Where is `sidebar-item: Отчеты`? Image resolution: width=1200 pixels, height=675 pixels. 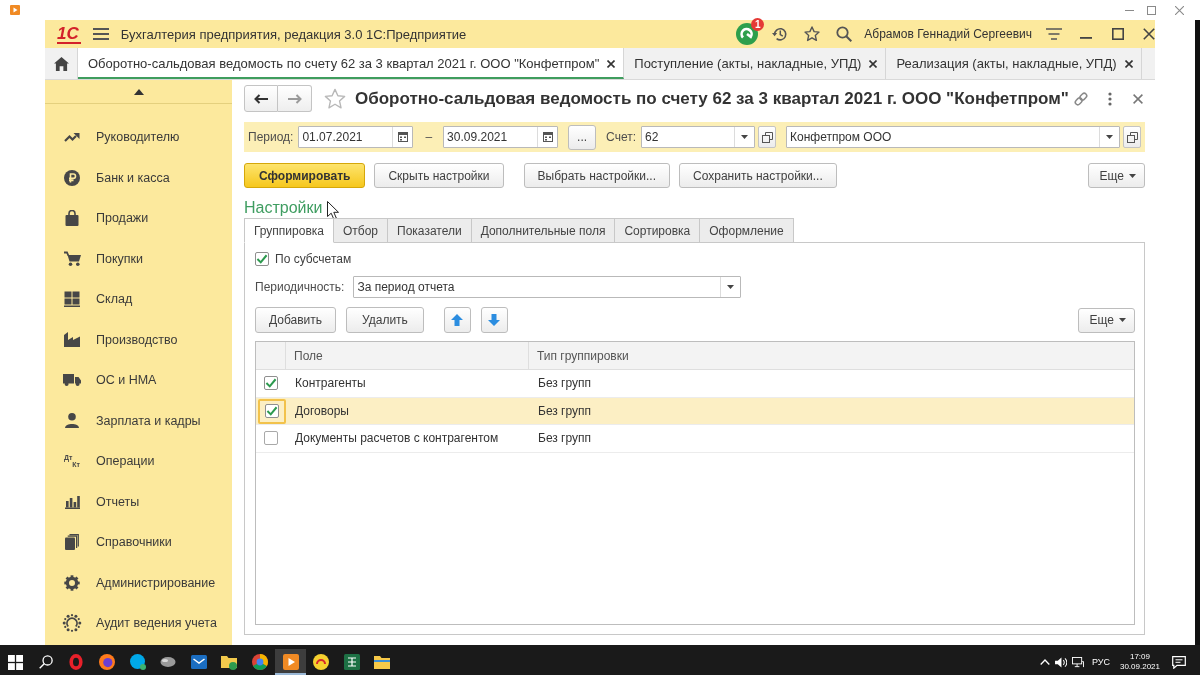 sidebar-item: Отчеты is located at coordinates (138, 501).